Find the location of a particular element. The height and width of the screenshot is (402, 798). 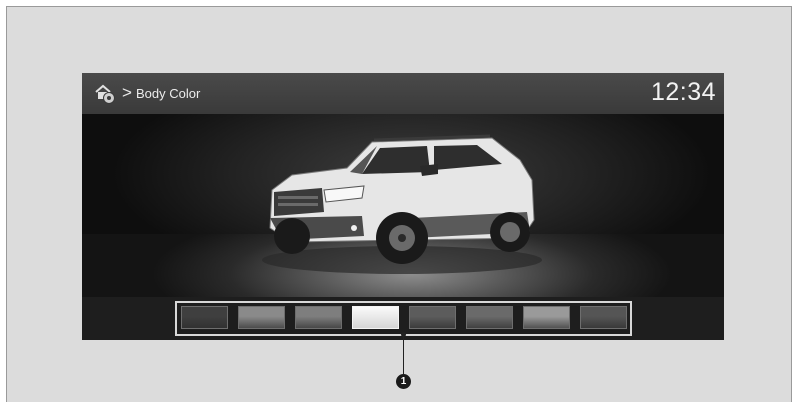

page-title: Body Color is located at coordinates (168, 93).